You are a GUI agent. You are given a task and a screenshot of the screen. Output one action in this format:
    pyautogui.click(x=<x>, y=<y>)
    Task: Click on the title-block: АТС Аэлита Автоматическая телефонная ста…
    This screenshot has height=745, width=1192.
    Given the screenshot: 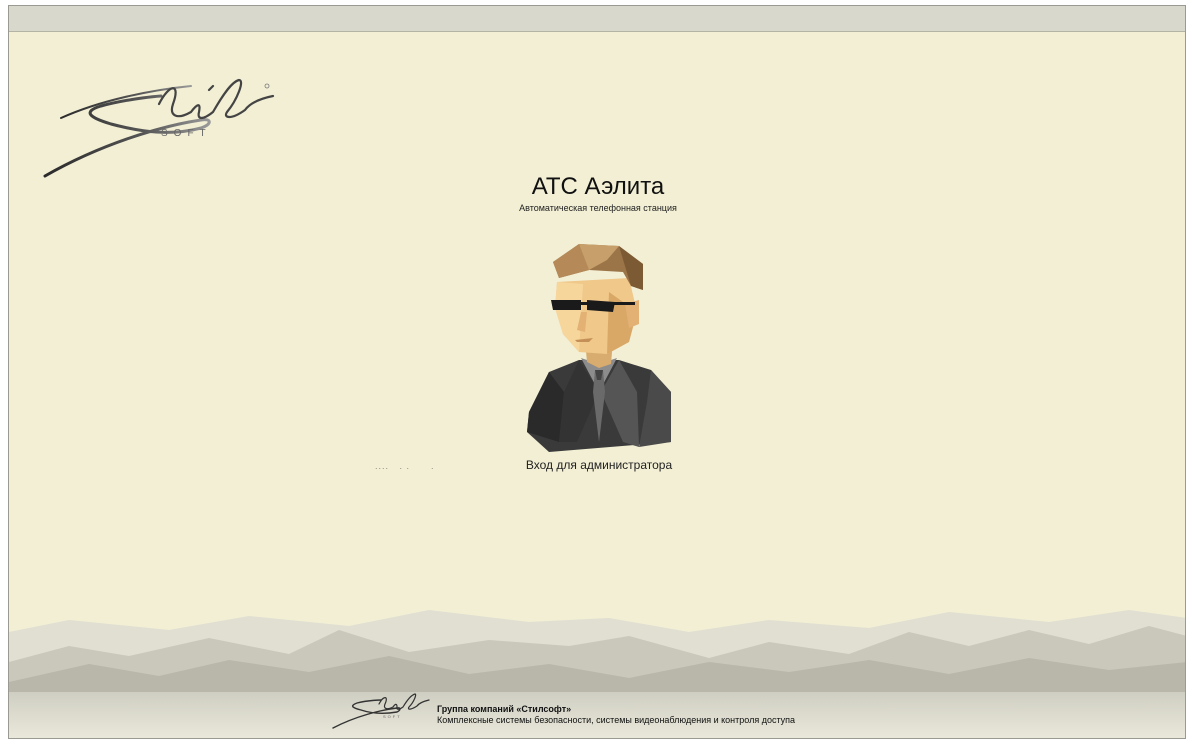 What is the action you would take?
    pyautogui.click(x=597, y=193)
    